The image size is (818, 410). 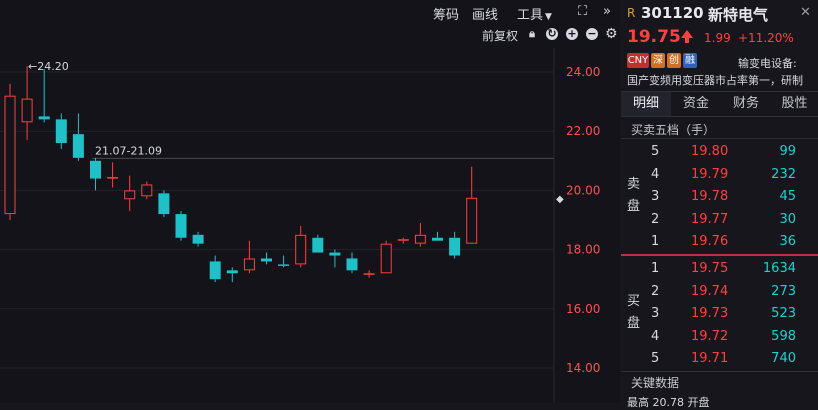 I want to click on collapse-icon: », so click(x=607, y=11).